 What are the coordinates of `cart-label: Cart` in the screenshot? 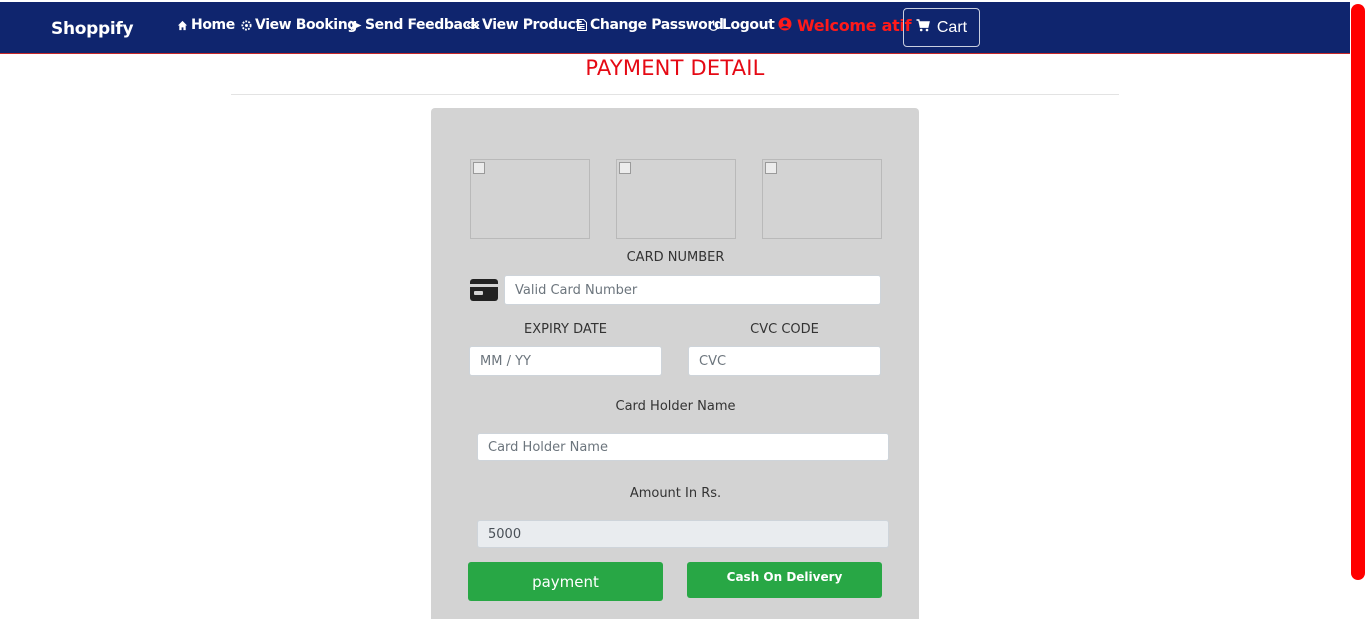 It's located at (952, 27).